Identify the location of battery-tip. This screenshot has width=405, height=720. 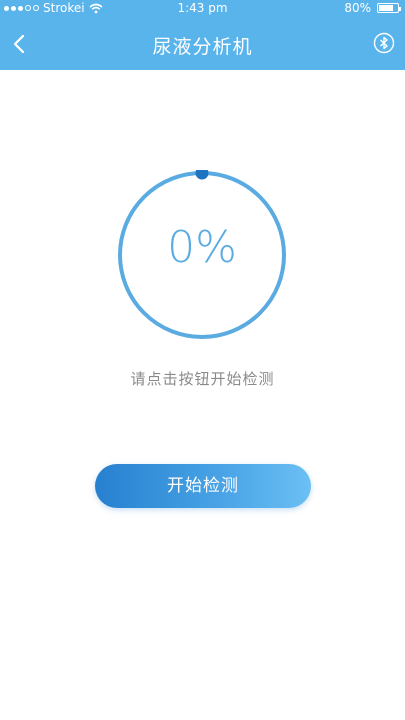
(400, 9).